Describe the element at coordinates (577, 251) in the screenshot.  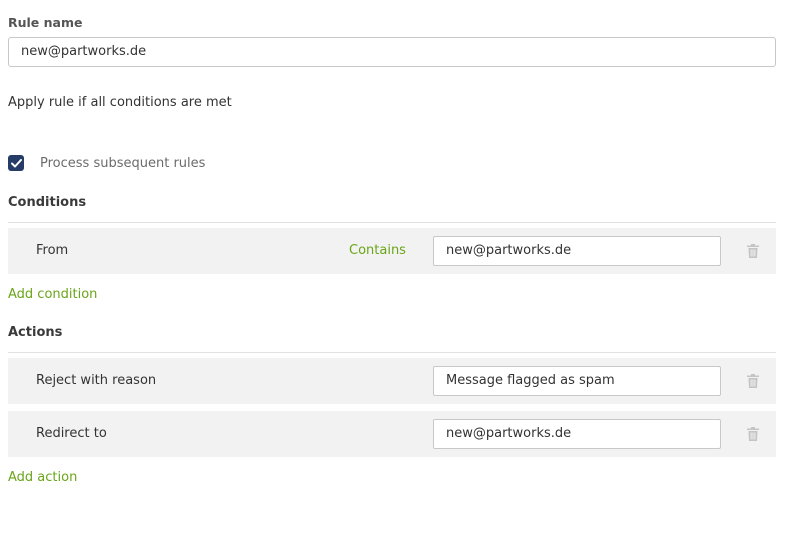
I see `condition-value-input: new@partworks.de` at that location.